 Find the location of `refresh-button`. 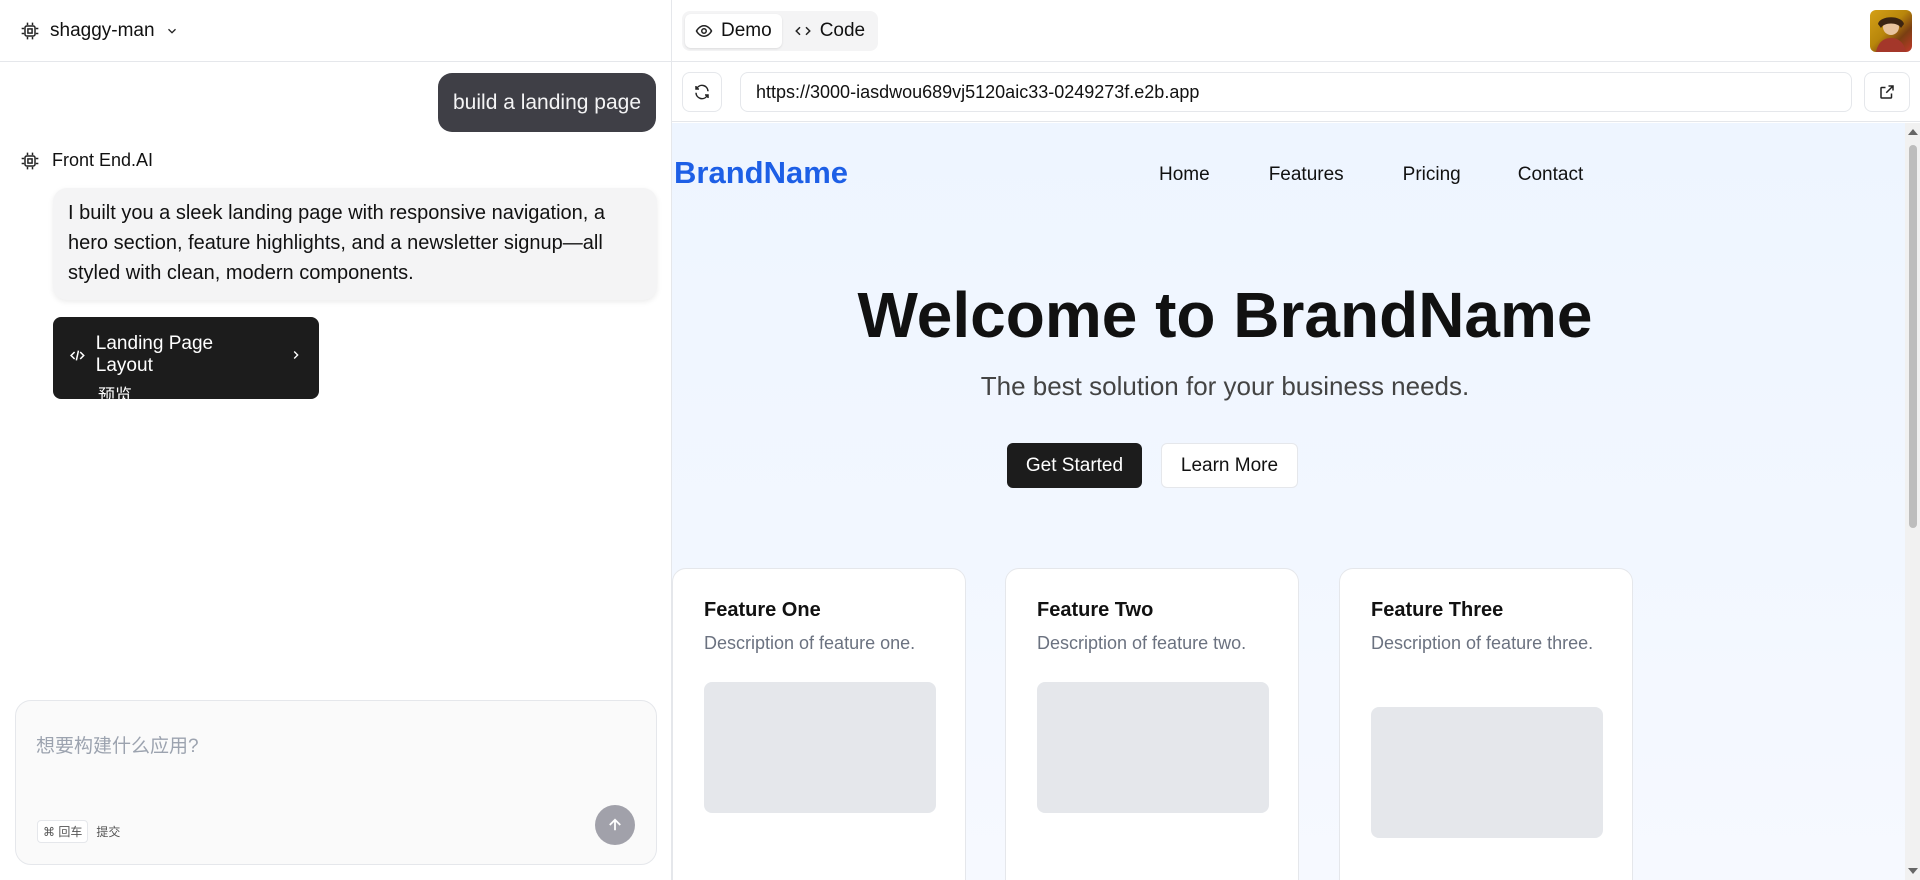

refresh-button is located at coordinates (702, 92).